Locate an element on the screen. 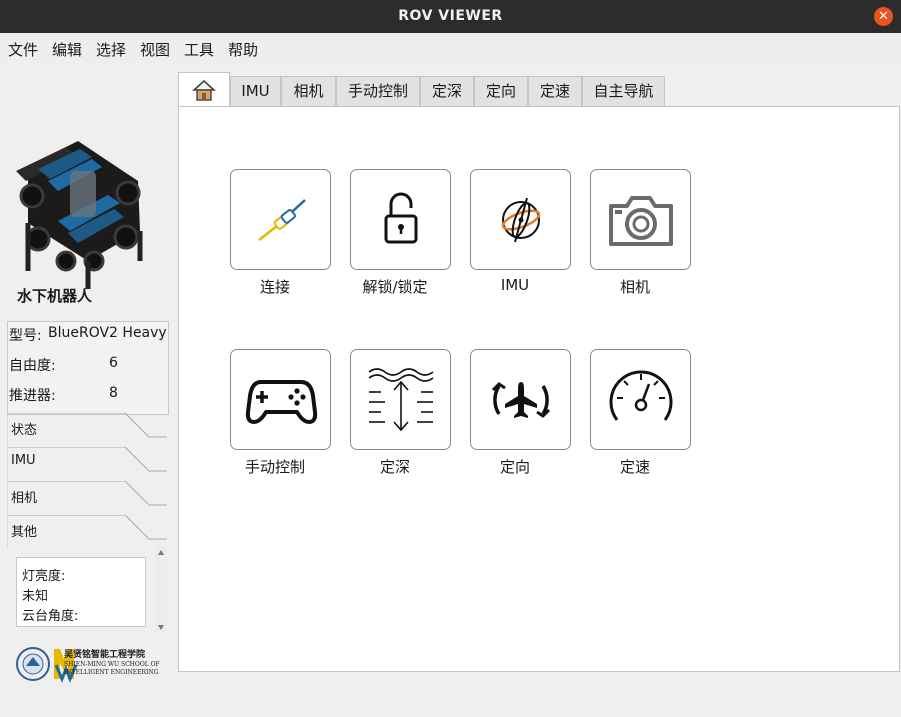  other-status-box: 灯亮度: 未知 云台角度: is located at coordinates (81, 592).